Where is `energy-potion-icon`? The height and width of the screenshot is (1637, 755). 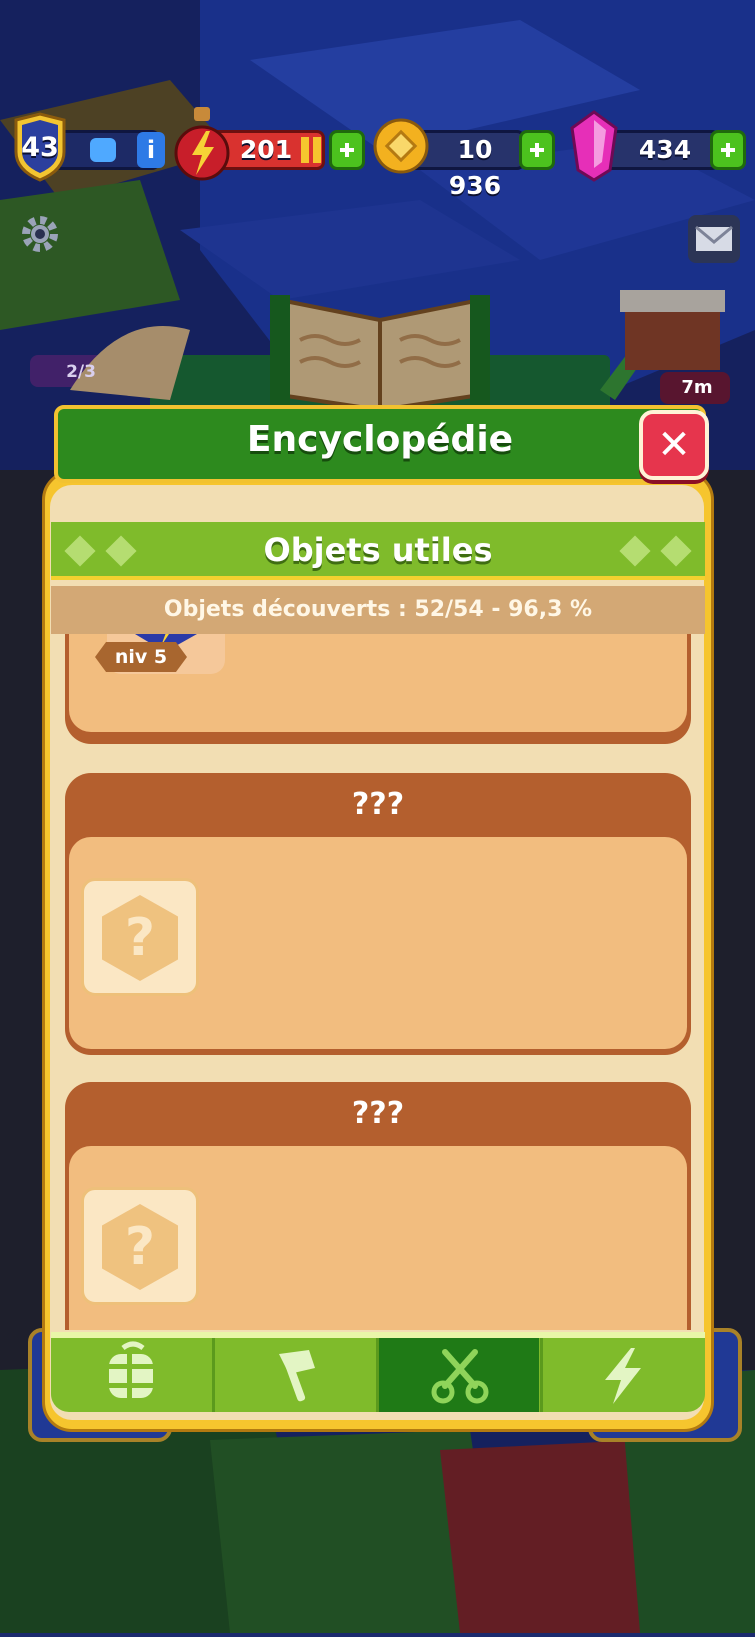
energy-potion-icon is located at coordinates (202, 144).